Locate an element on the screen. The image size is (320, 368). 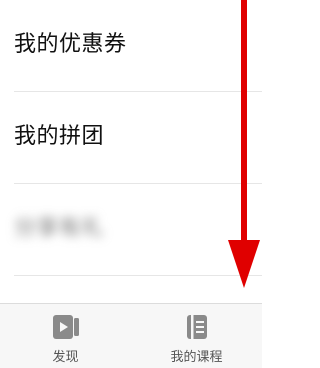
menu-item-label: 分享有礼 is located at coordinates (59, 228).